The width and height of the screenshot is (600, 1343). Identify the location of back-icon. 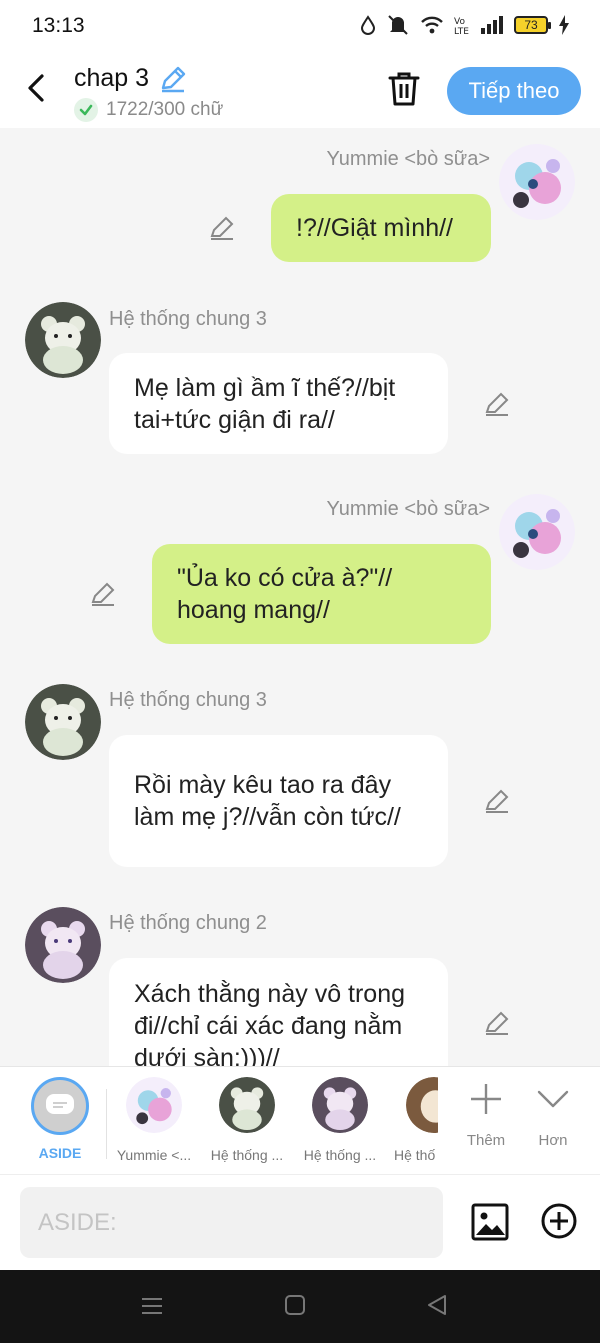
(37, 88).